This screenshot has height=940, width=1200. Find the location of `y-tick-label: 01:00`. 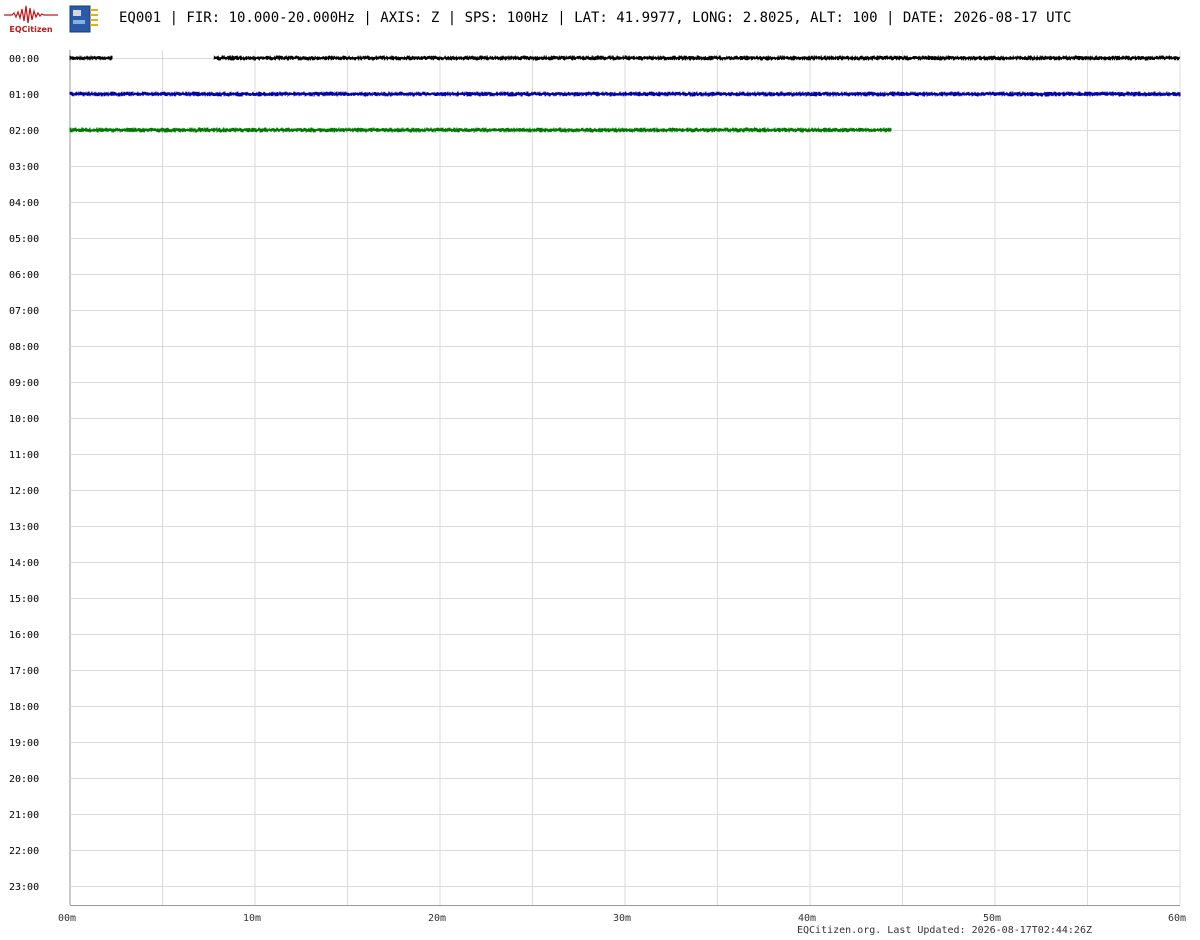

y-tick-label: 01:00 is located at coordinates (24, 95).